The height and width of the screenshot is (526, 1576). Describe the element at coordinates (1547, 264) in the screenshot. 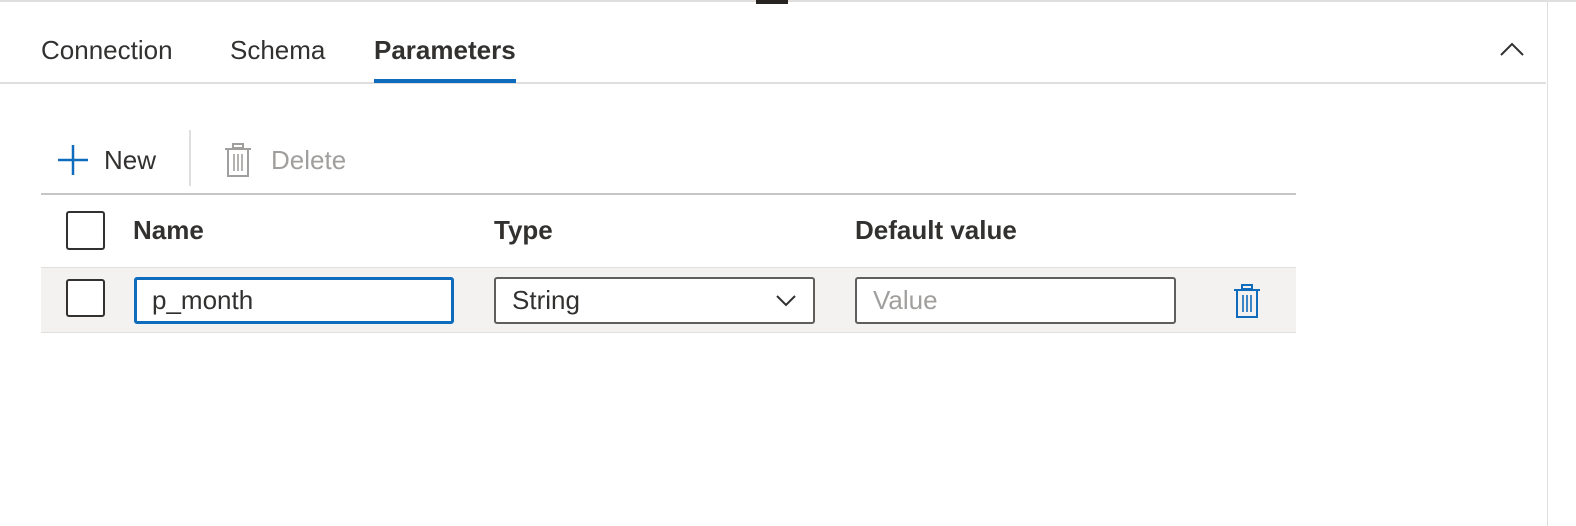

I see `panel-right-border` at that location.